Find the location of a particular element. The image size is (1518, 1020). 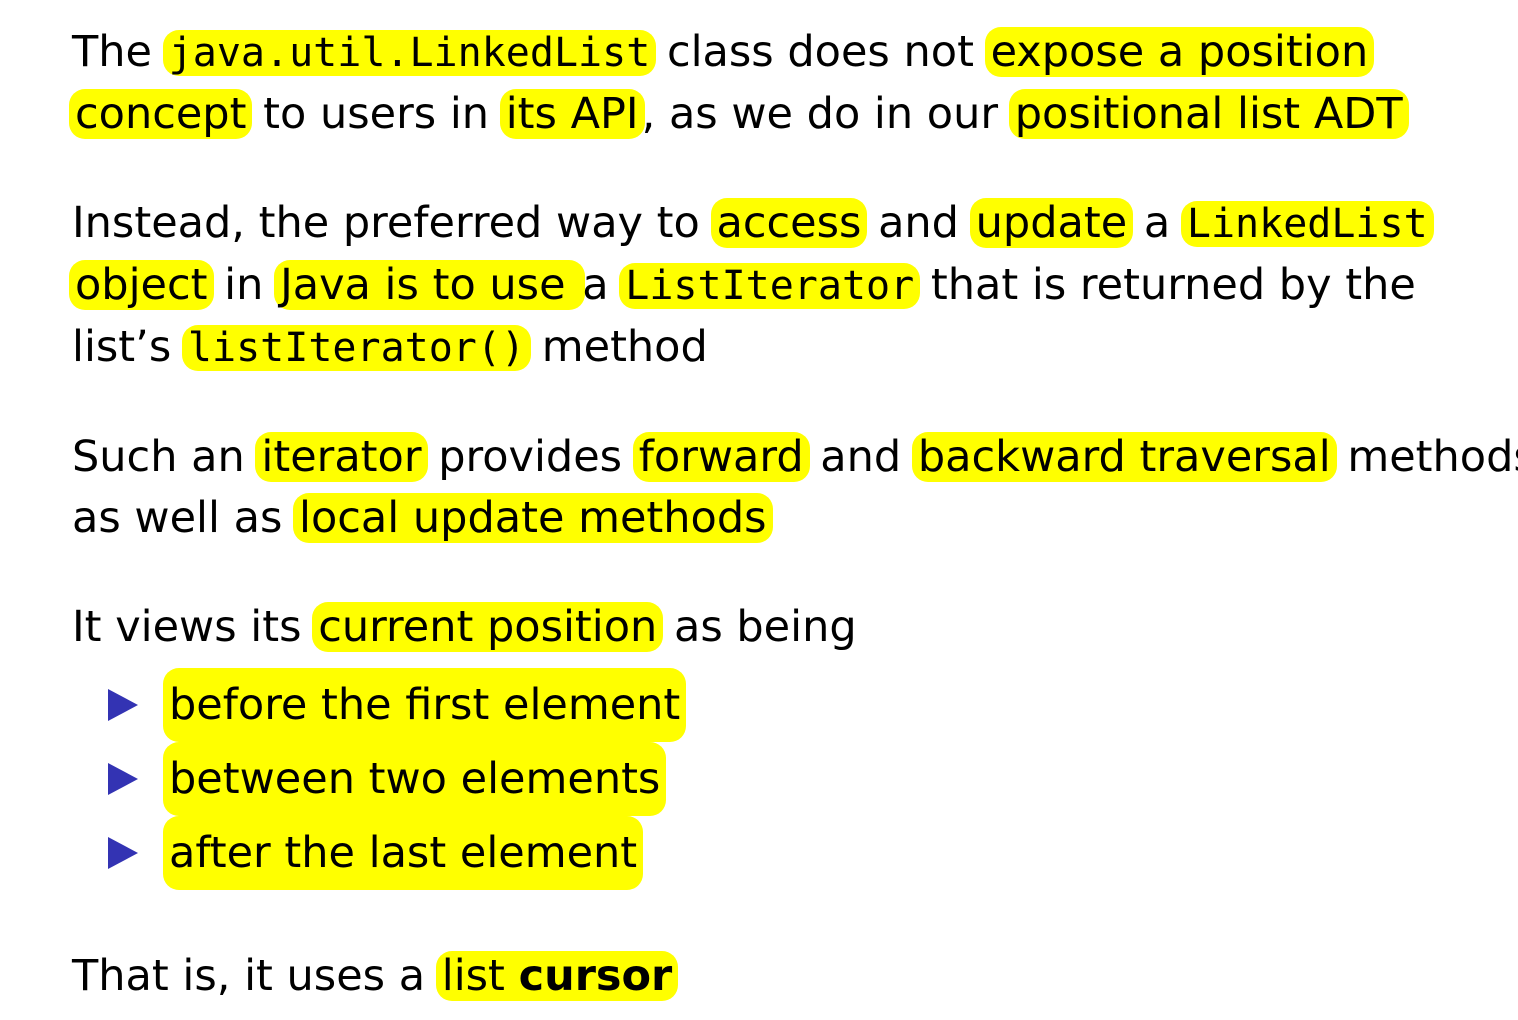

text: in is located at coordinates (244, 285).